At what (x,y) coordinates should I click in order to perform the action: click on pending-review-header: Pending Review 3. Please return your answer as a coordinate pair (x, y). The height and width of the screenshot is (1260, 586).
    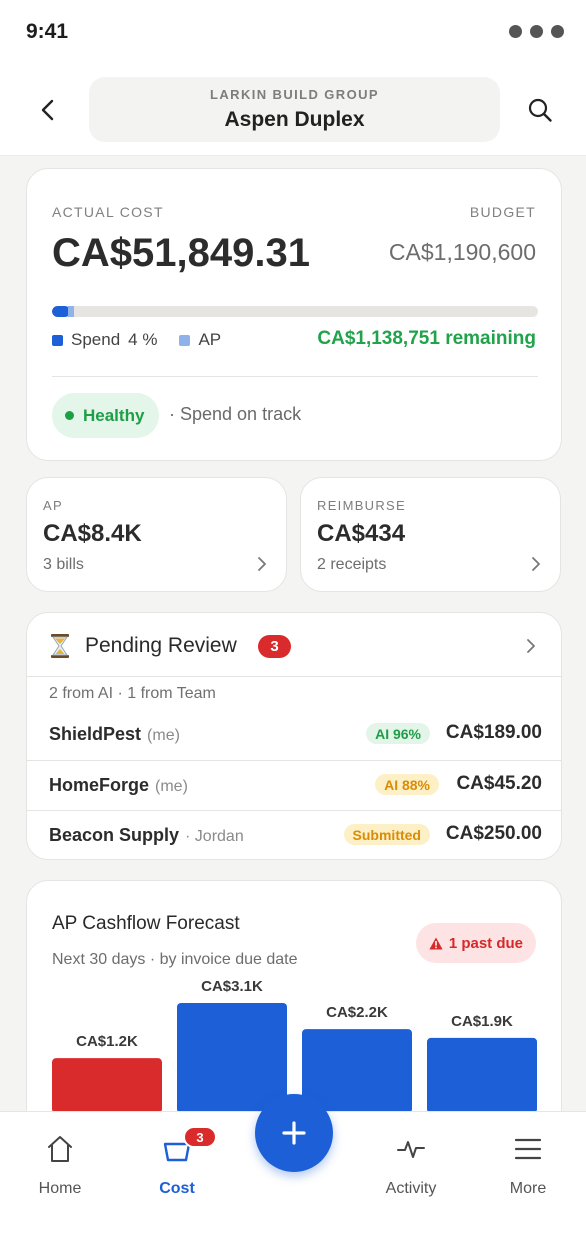
    Looking at the image, I should click on (294, 645).